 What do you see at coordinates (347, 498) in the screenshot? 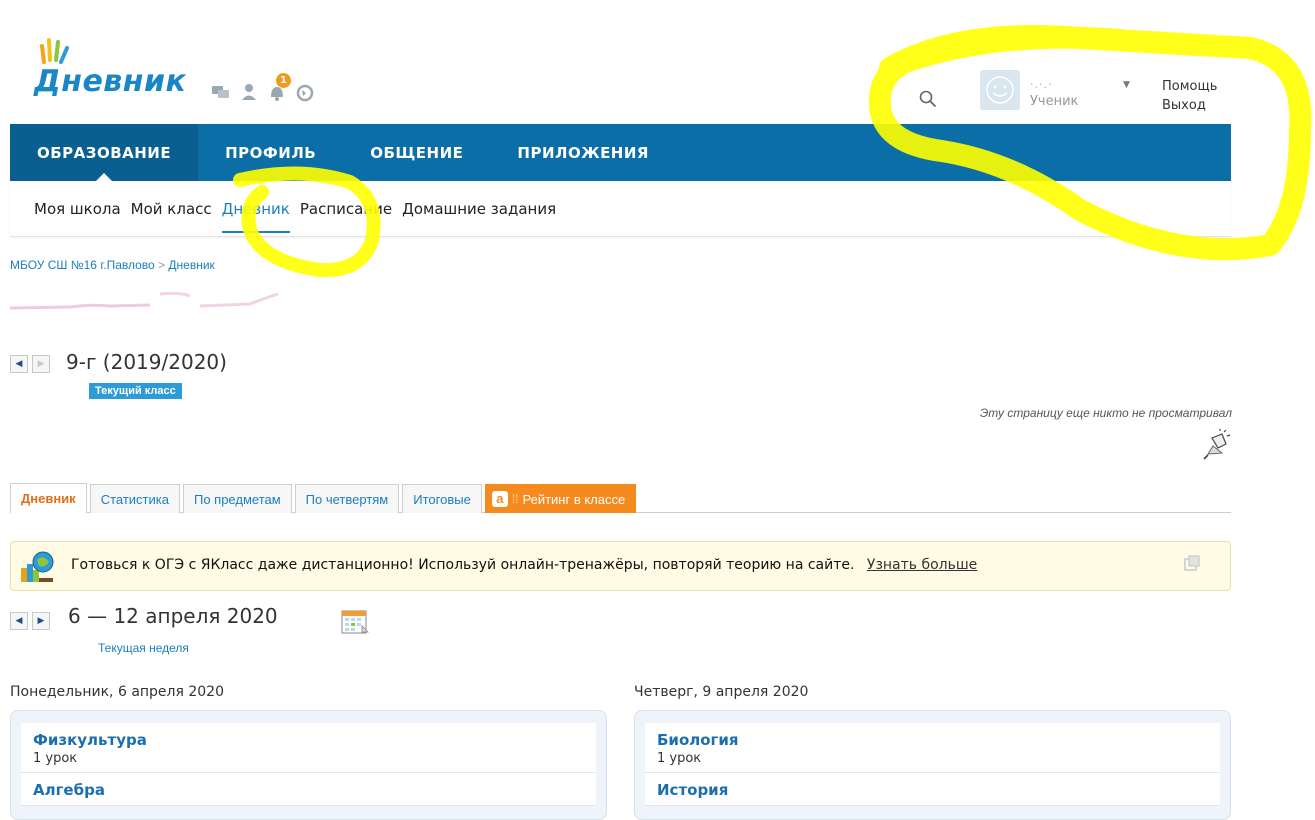
I see `tab-by-quarter: По четвертям` at bounding box center [347, 498].